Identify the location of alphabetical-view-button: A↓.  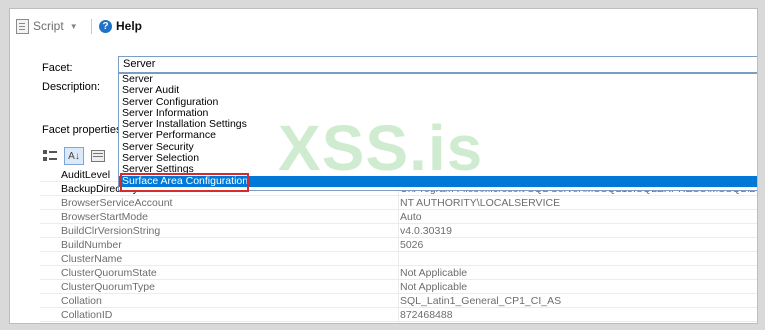
(74, 156).